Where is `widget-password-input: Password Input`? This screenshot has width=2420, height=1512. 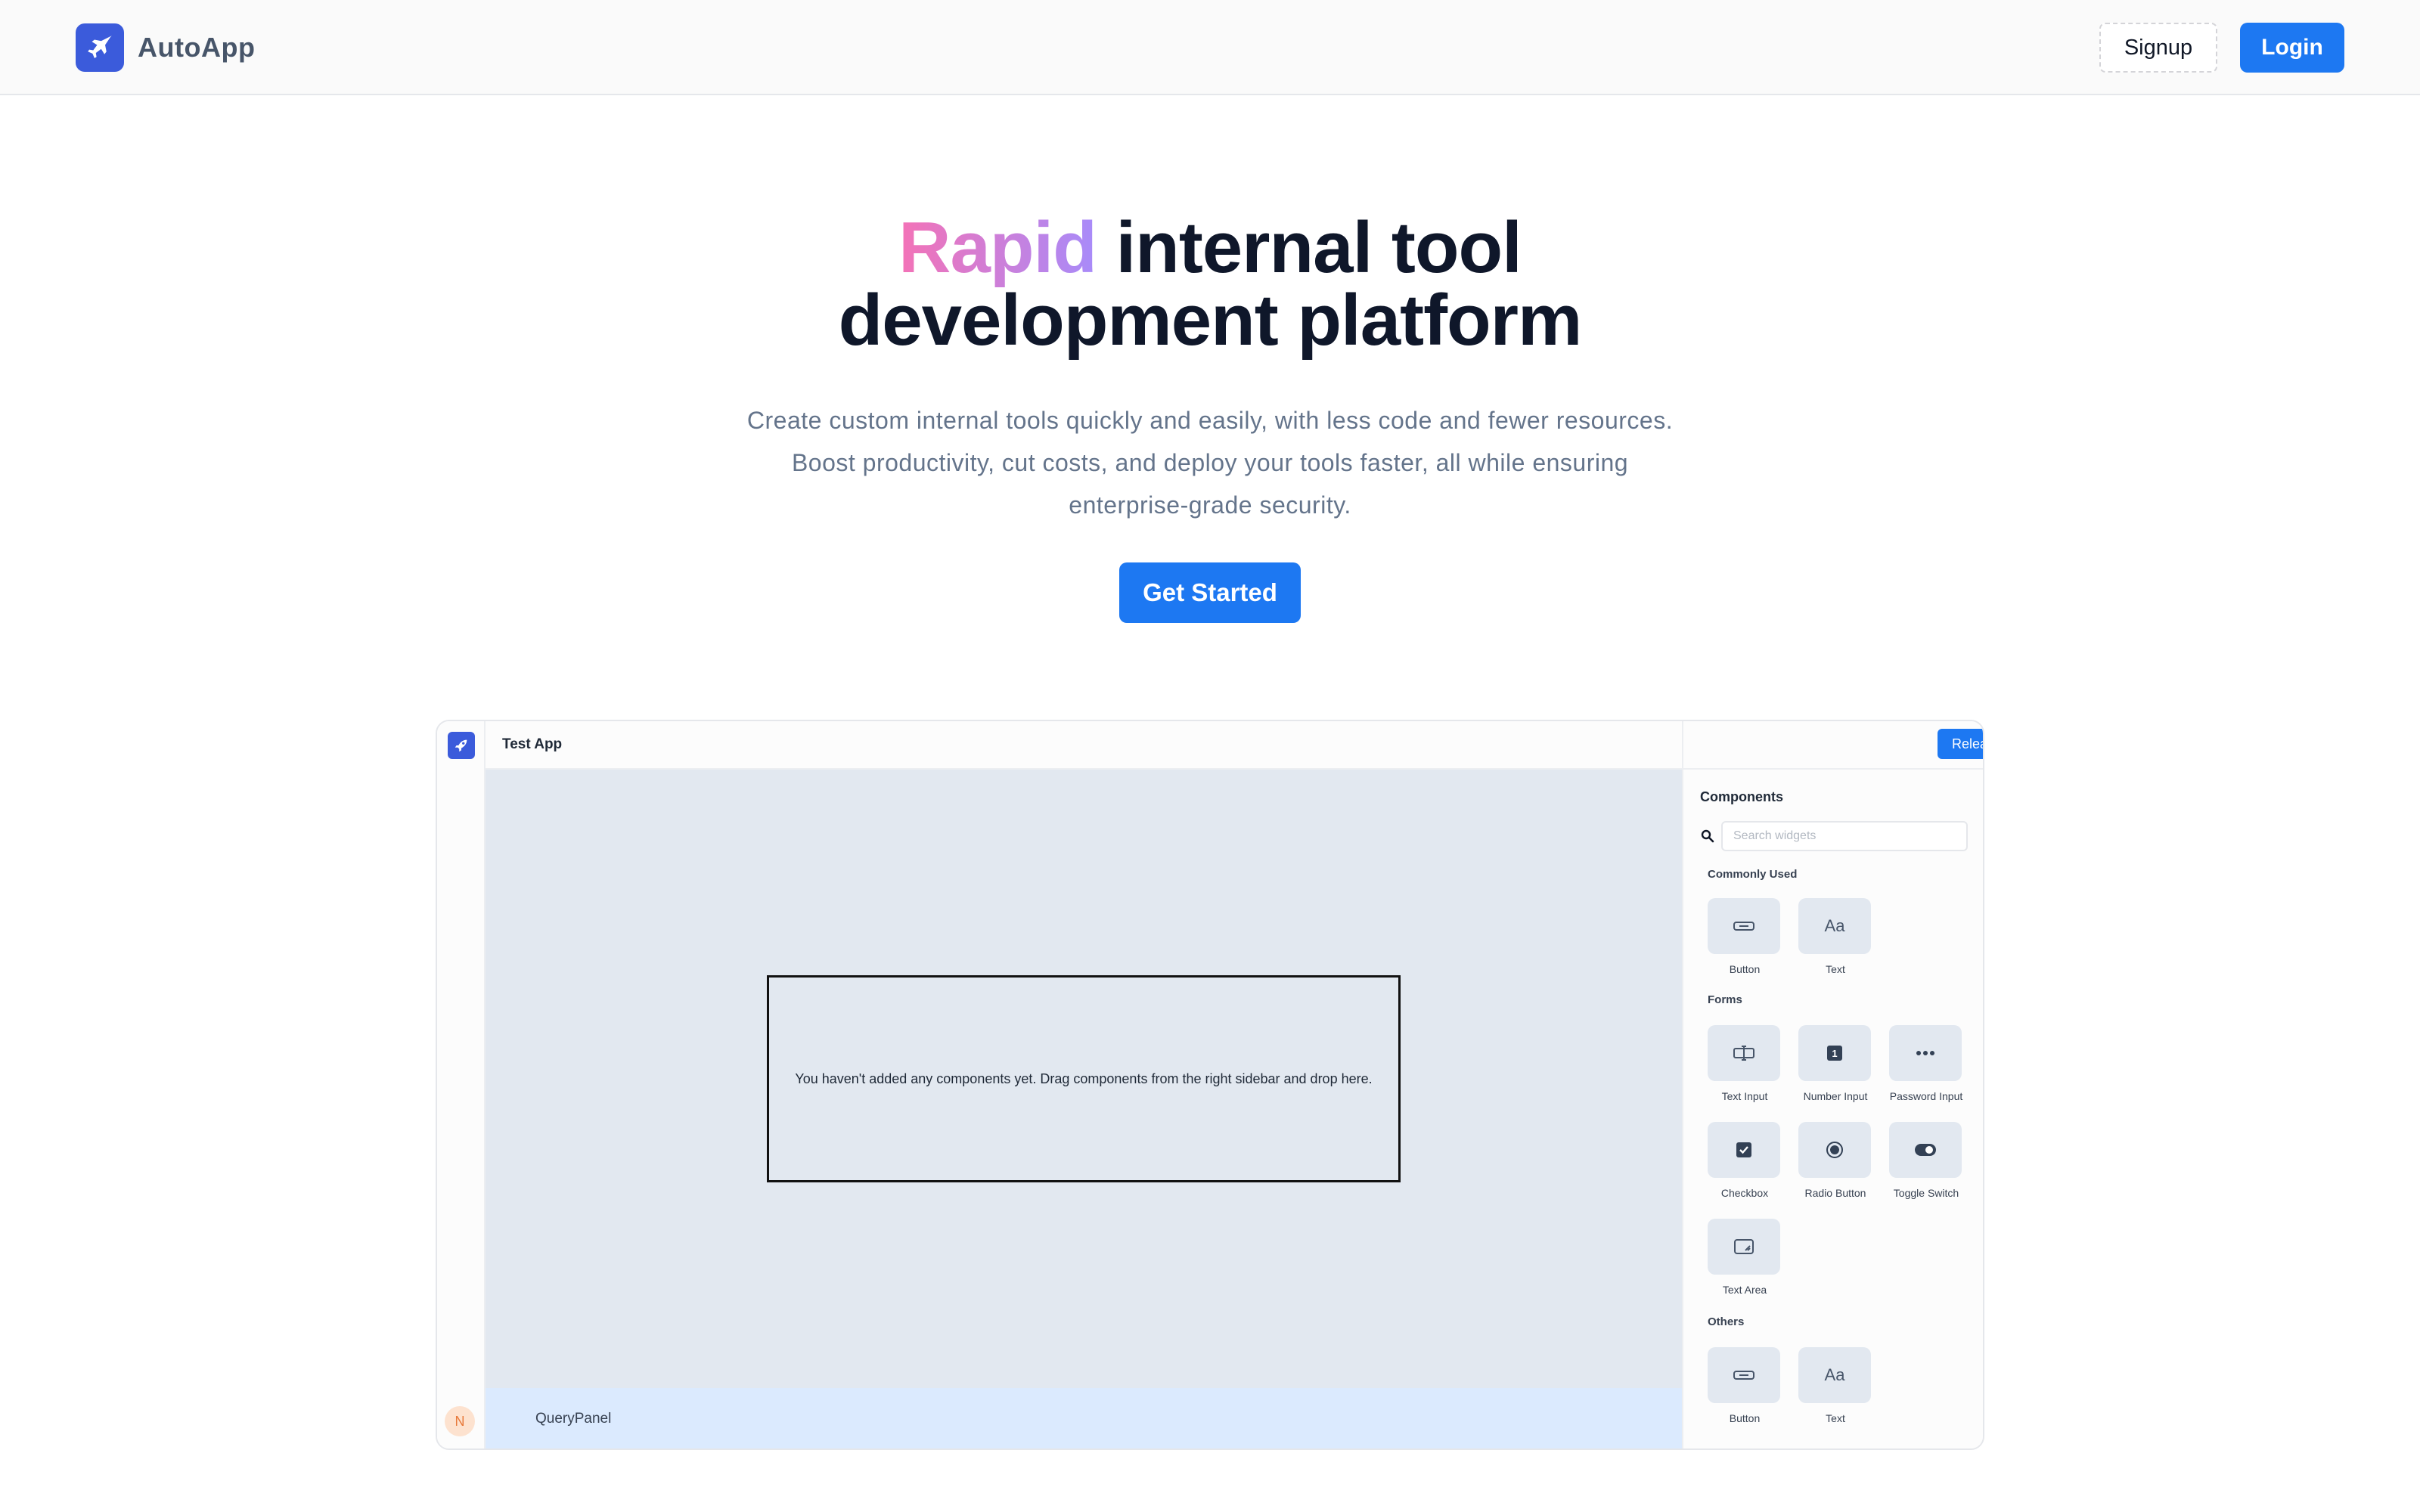 widget-password-input: Password Input is located at coordinates (1926, 1063).